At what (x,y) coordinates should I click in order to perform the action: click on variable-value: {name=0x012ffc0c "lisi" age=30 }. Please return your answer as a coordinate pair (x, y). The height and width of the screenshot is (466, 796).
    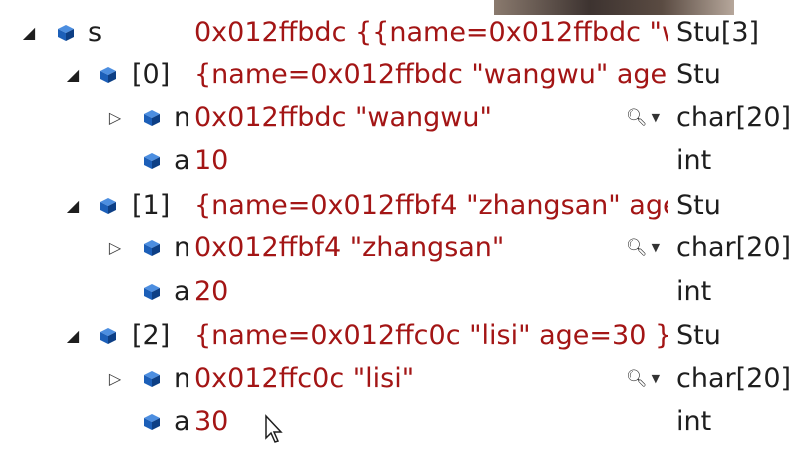
    Looking at the image, I should click on (431, 336).